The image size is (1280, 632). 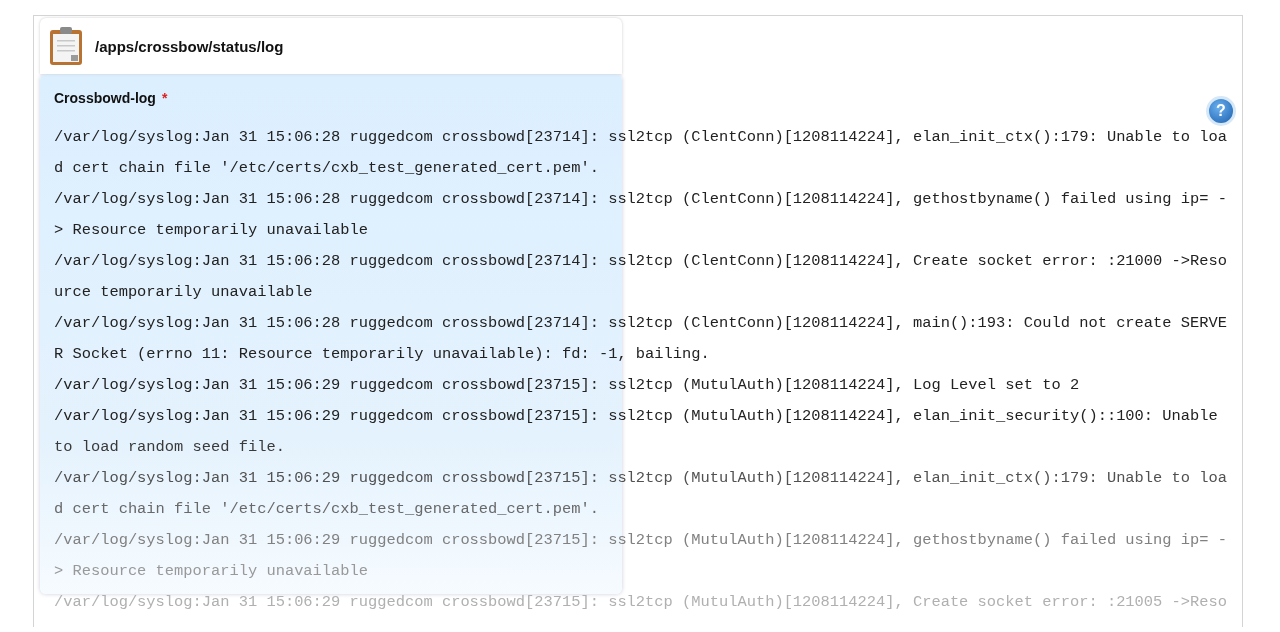 I want to click on log-line: /var/log/syslog:Jan 31 15:06:29 ruggedcom crossbowd[23715]: ssl2tcp (MutulAuth)[1208114224], Log Level set to 2, so click(x=567, y=385).